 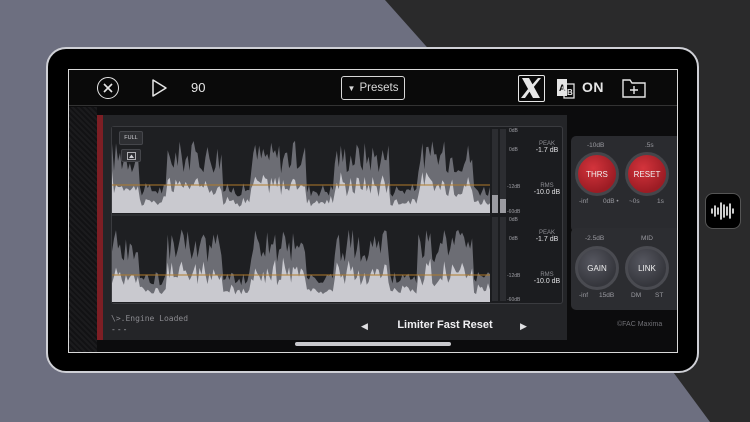 I want to click on tempo-display: 90, so click(x=198, y=87).